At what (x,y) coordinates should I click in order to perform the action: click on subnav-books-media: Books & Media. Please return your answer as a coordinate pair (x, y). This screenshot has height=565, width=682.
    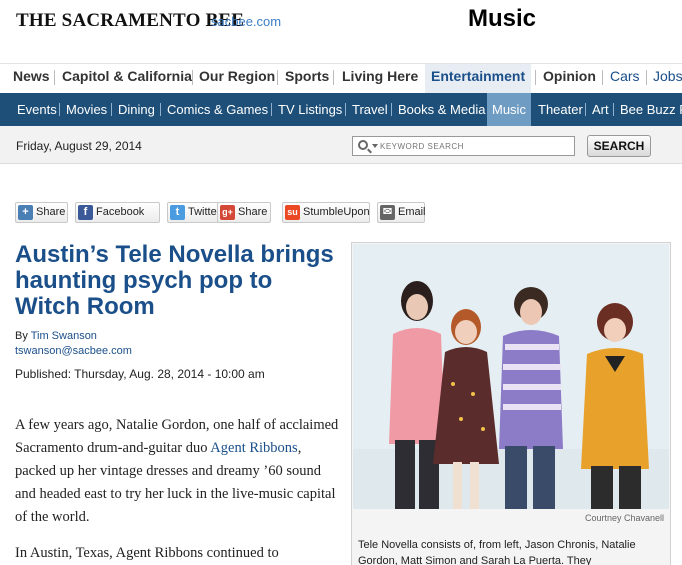
    Looking at the image, I should click on (441, 109).